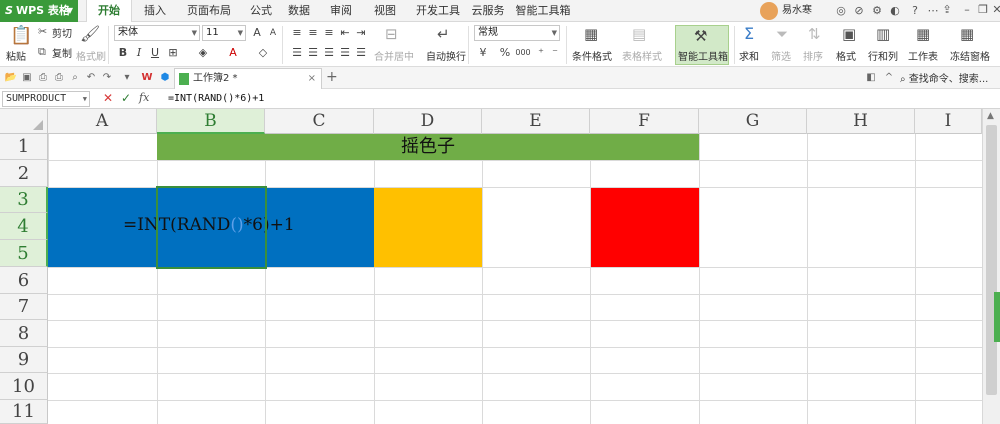 The width and height of the screenshot is (1000, 424). I want to click on row-header-9: 9, so click(24, 360).